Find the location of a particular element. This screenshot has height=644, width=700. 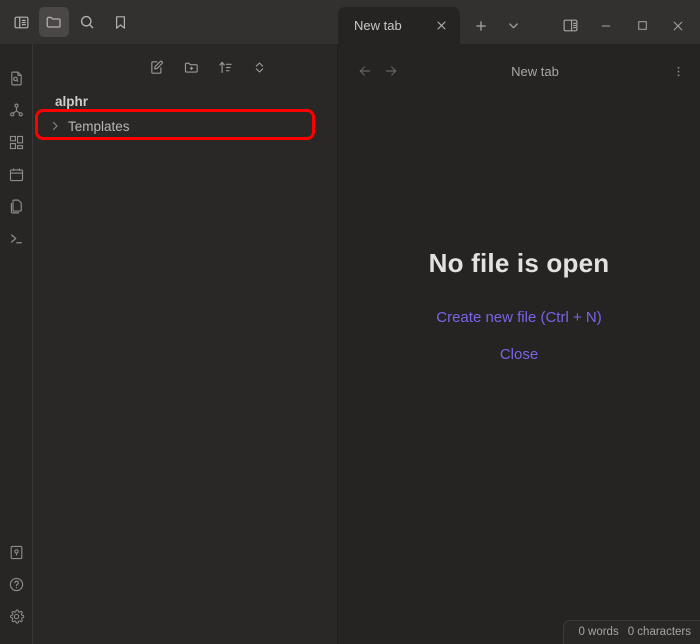

new-note-icon is located at coordinates (157, 67).